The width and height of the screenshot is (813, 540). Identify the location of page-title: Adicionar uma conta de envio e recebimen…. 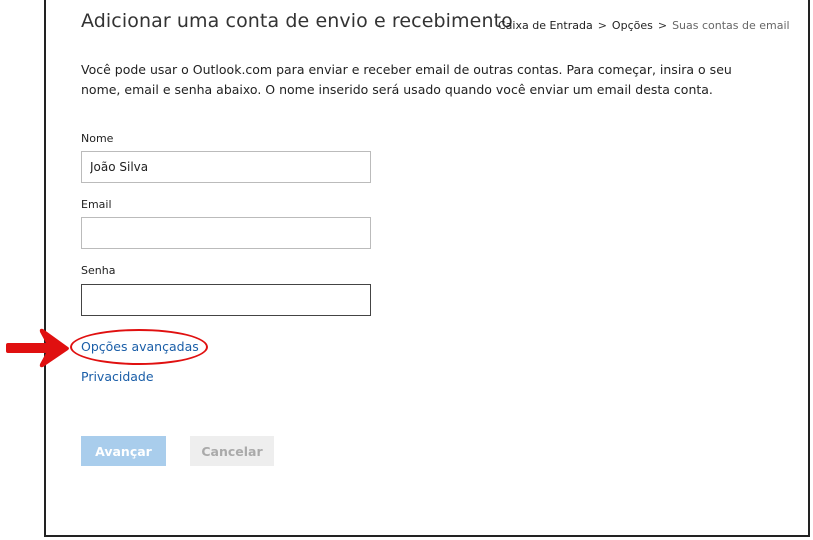
(297, 21).